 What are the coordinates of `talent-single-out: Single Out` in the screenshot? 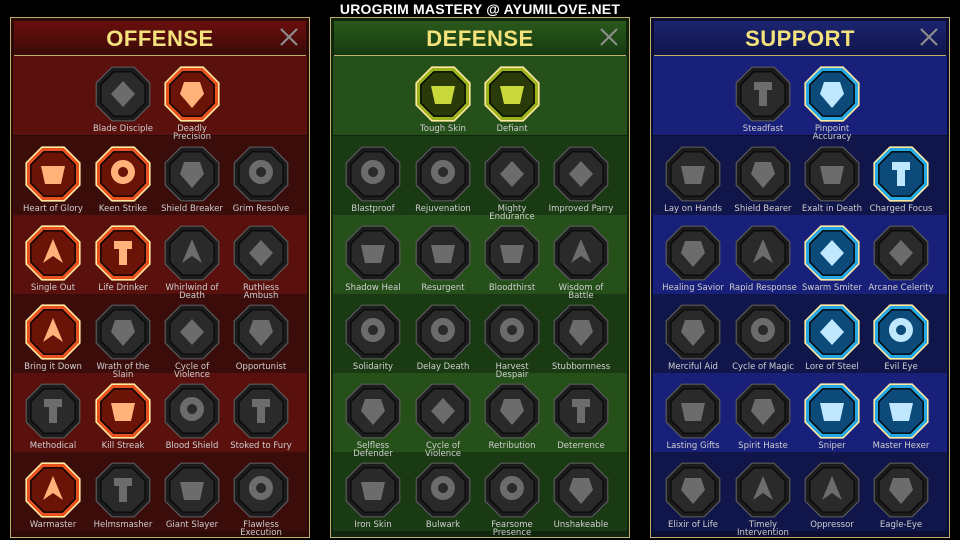 It's located at (53, 262).